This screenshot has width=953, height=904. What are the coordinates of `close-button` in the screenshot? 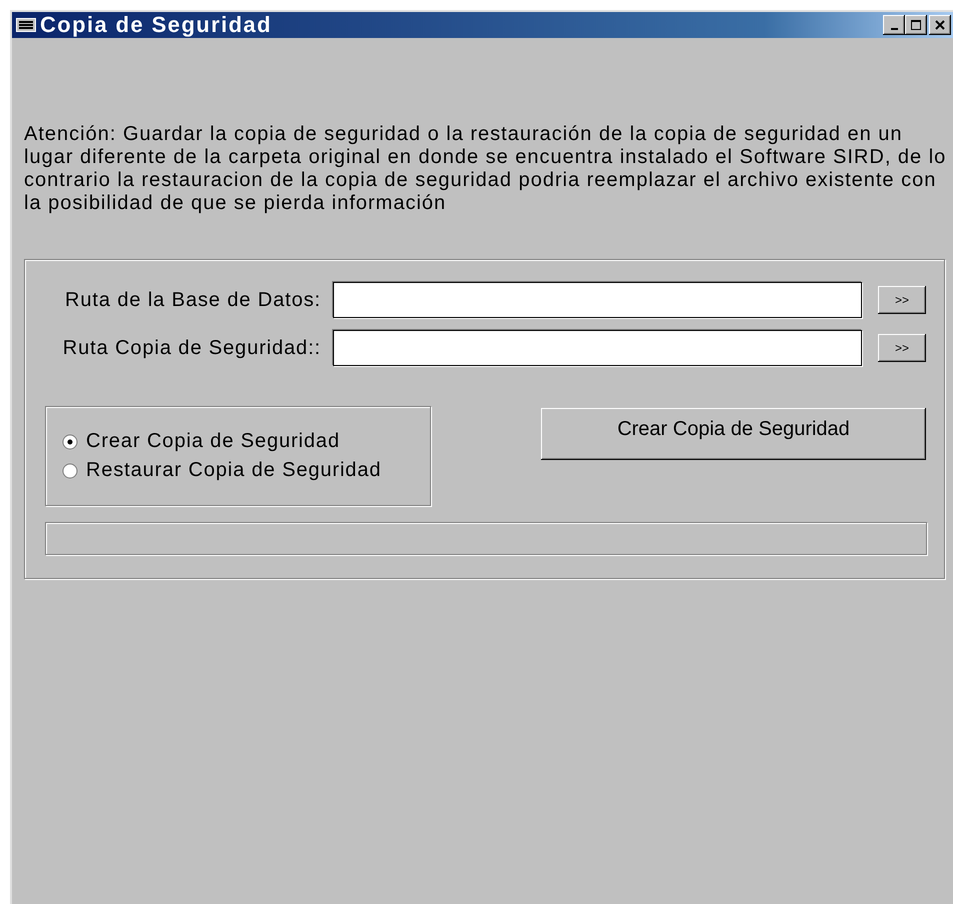 It's located at (940, 25).